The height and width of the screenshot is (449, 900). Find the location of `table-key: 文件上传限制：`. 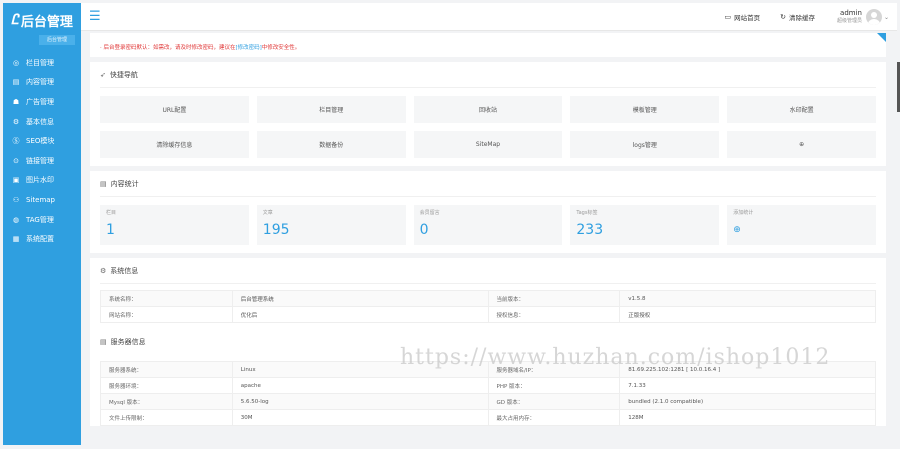

table-key: 文件上传限制： is located at coordinates (166, 417).